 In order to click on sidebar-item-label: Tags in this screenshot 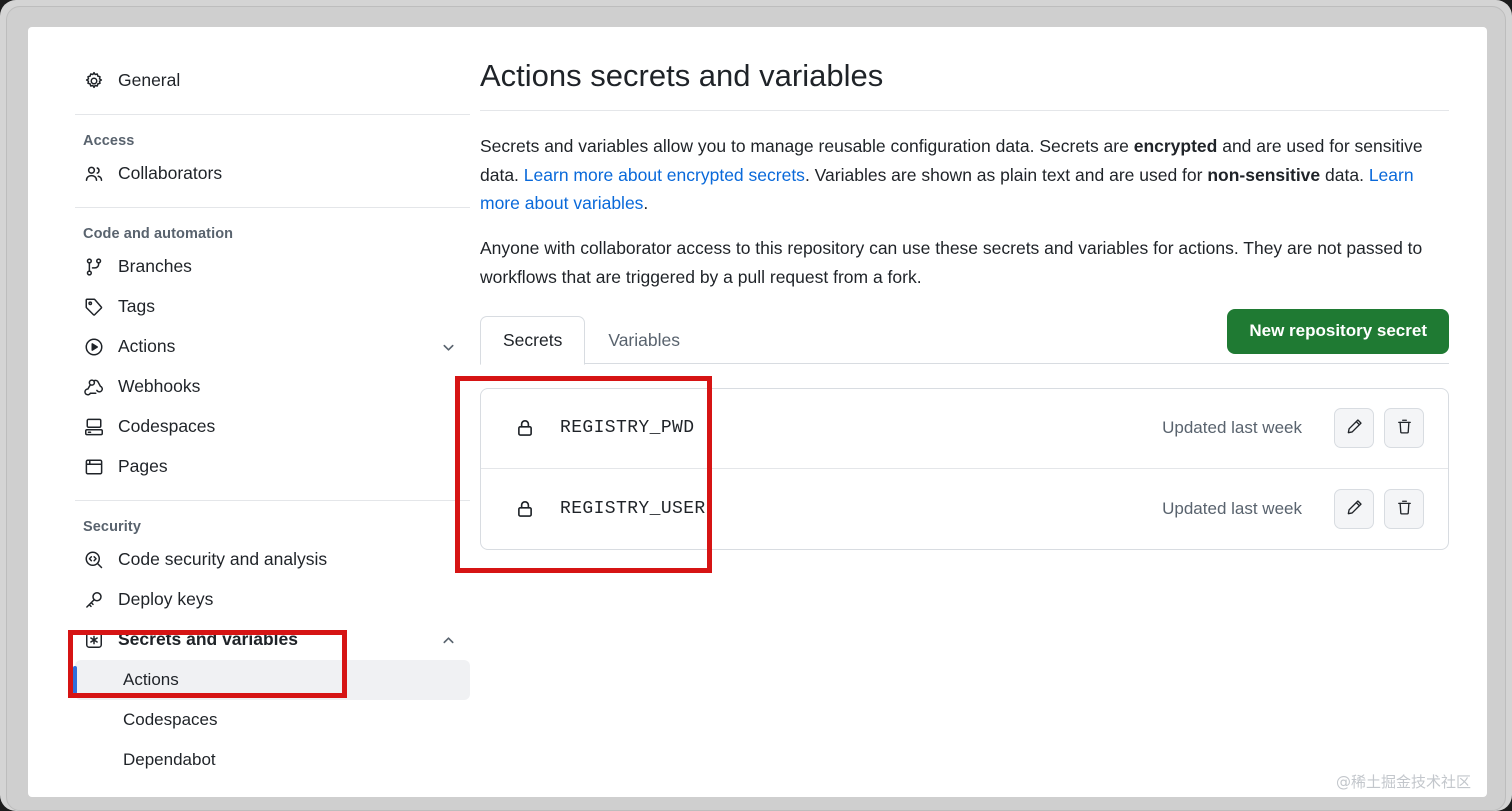, I will do `click(136, 306)`.